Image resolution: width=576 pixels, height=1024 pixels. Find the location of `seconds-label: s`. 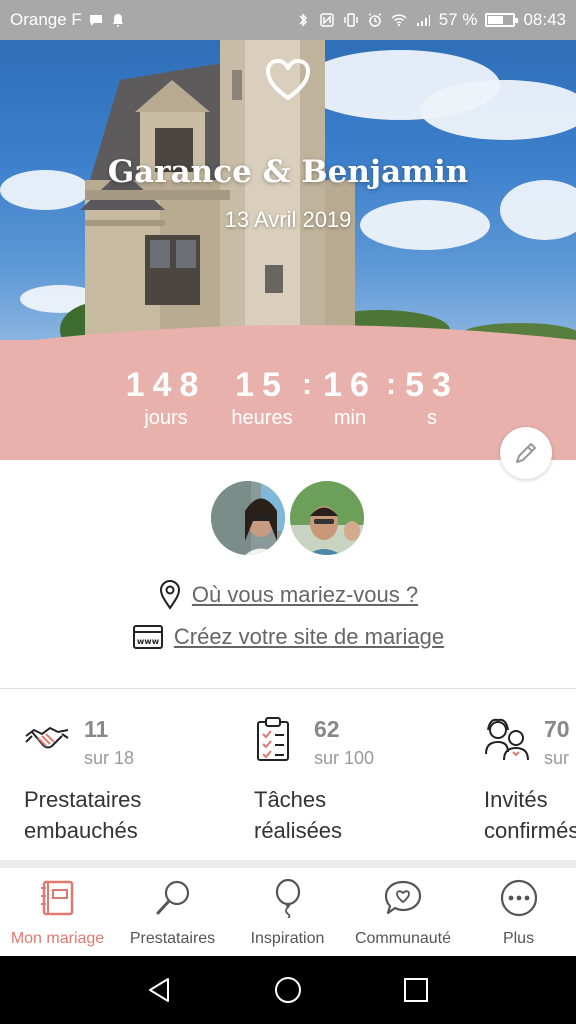

seconds-label: s is located at coordinates (432, 418).